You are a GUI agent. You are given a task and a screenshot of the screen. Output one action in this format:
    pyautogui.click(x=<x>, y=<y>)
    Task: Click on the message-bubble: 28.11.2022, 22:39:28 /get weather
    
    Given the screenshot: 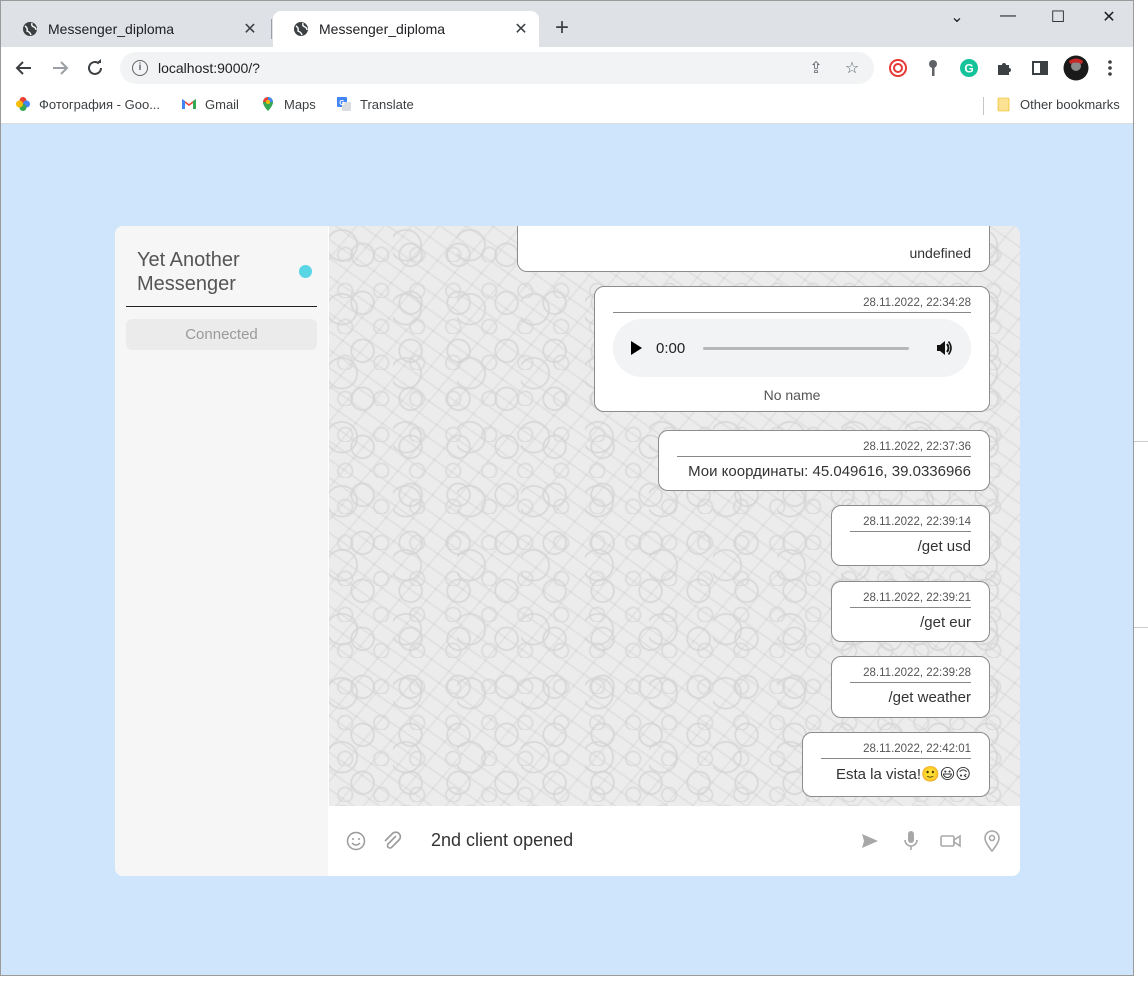 What is the action you would take?
    pyautogui.click(x=910, y=687)
    